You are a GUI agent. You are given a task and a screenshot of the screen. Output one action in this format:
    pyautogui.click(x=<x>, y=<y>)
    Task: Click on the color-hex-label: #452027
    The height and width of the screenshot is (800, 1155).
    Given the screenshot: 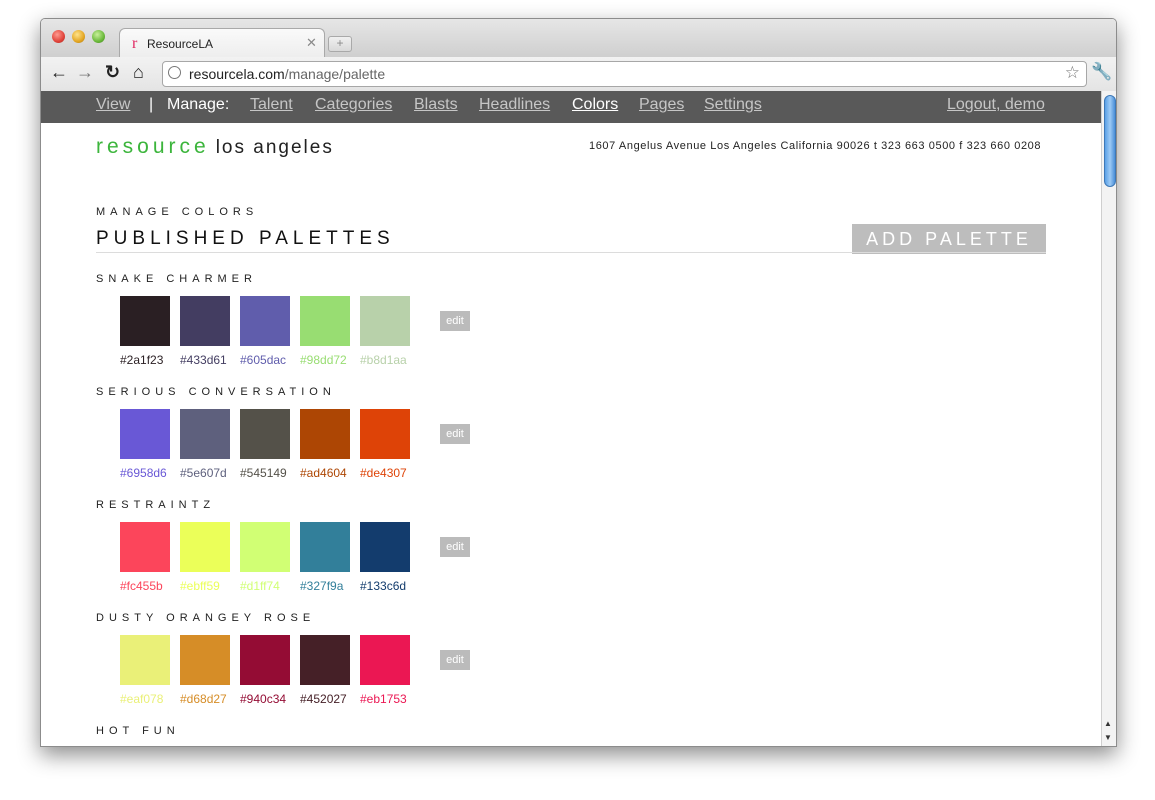 What is the action you would take?
    pyautogui.click(x=323, y=699)
    